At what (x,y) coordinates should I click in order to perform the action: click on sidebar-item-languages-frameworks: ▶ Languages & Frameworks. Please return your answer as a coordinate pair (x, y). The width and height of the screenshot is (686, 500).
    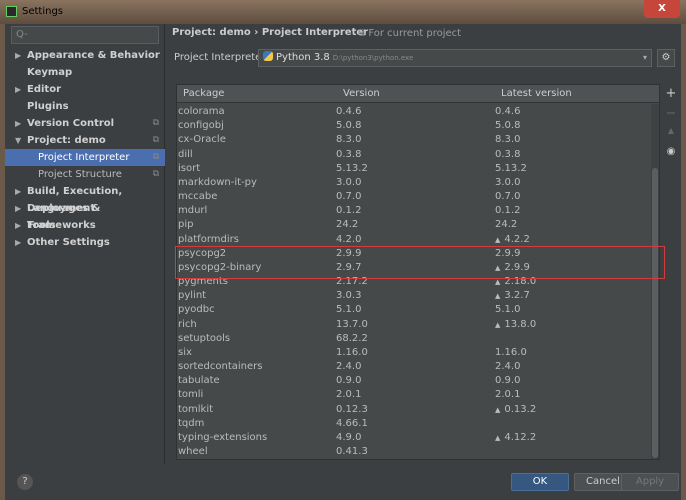
    Looking at the image, I should click on (85, 215).